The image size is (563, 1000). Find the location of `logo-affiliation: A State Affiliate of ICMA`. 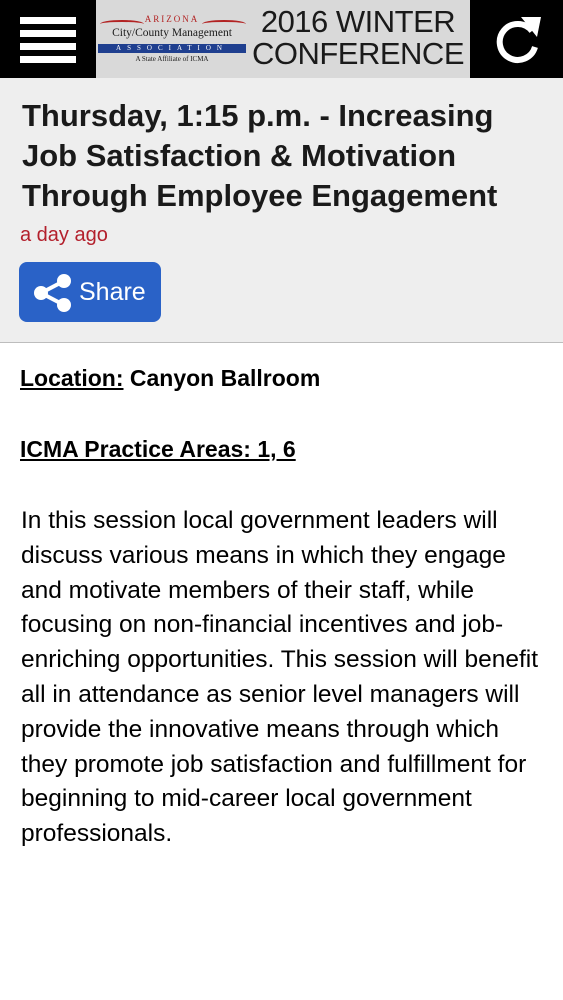

logo-affiliation: A State Affiliate of ICMA is located at coordinates (172, 59).